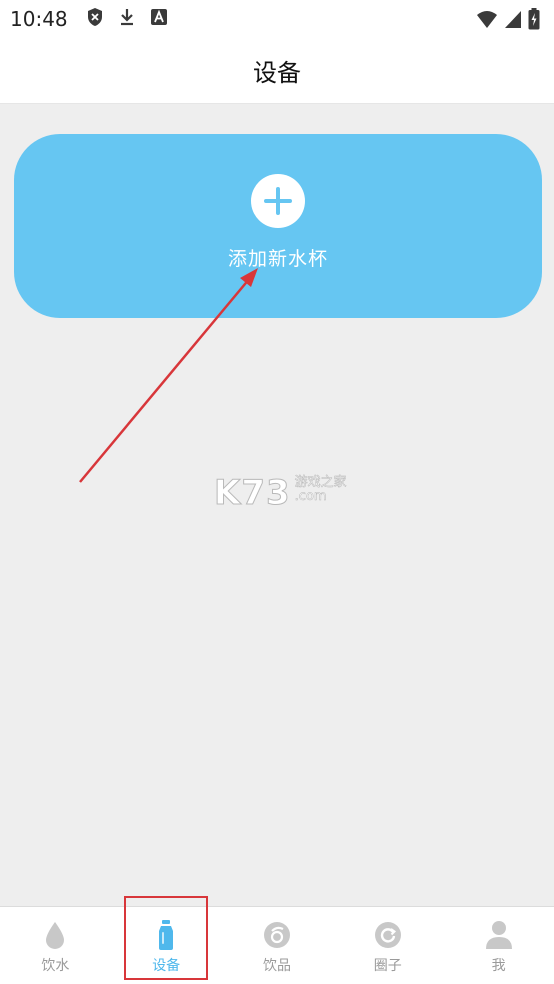 This screenshot has height=984, width=554. I want to click on watermark: K73 游戏之家 .com, so click(280, 493).